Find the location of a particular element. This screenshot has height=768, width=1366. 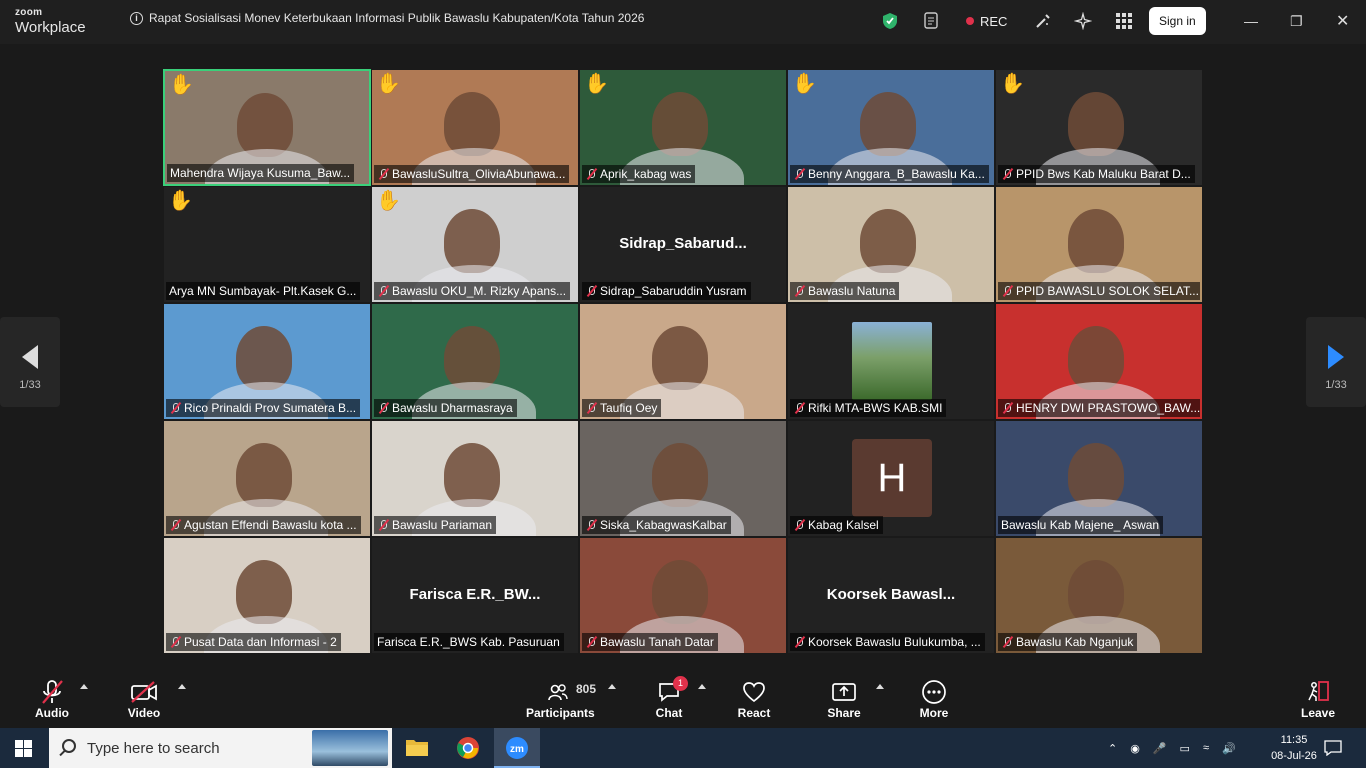

file-explorer-icon is located at coordinates (417, 749).